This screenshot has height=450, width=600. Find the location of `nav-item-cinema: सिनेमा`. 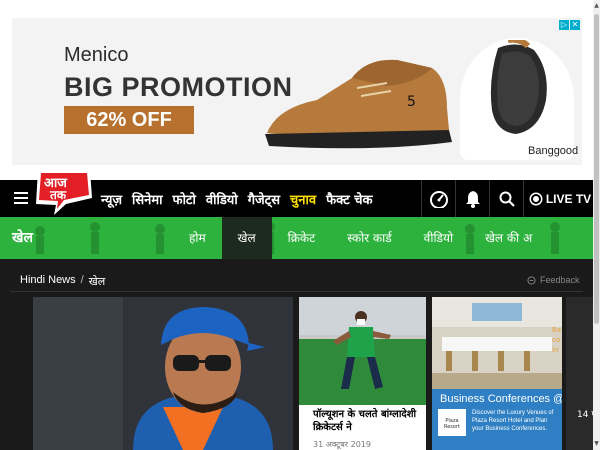

nav-item-cinema: सिनेमा is located at coordinates (147, 199).